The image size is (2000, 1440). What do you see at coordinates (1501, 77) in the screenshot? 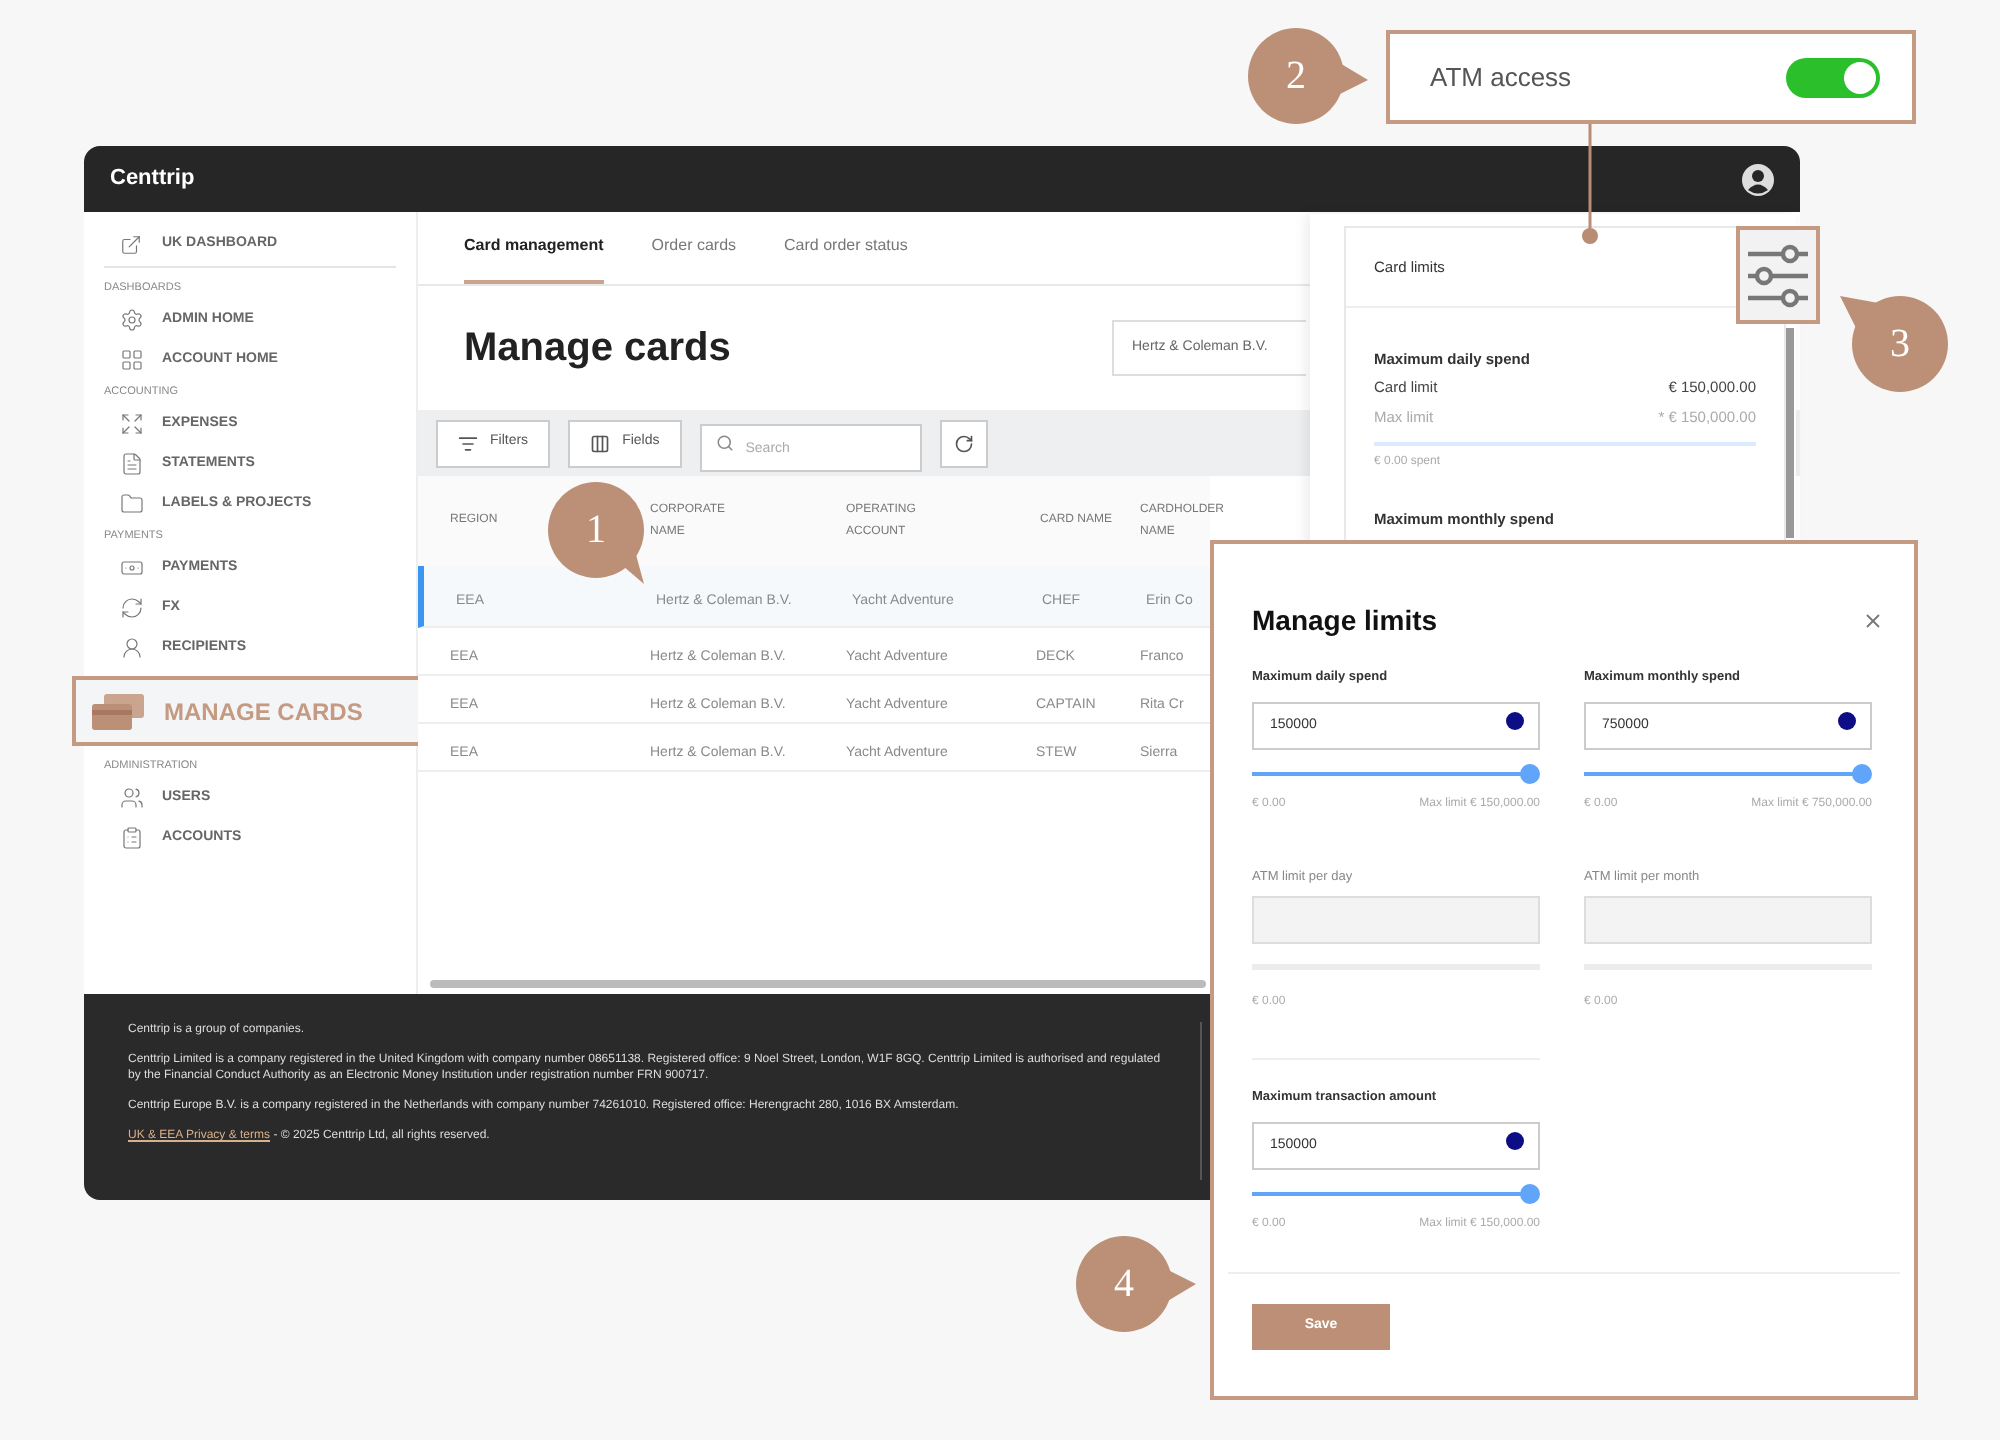
I see `setting-label: ATM access` at bounding box center [1501, 77].